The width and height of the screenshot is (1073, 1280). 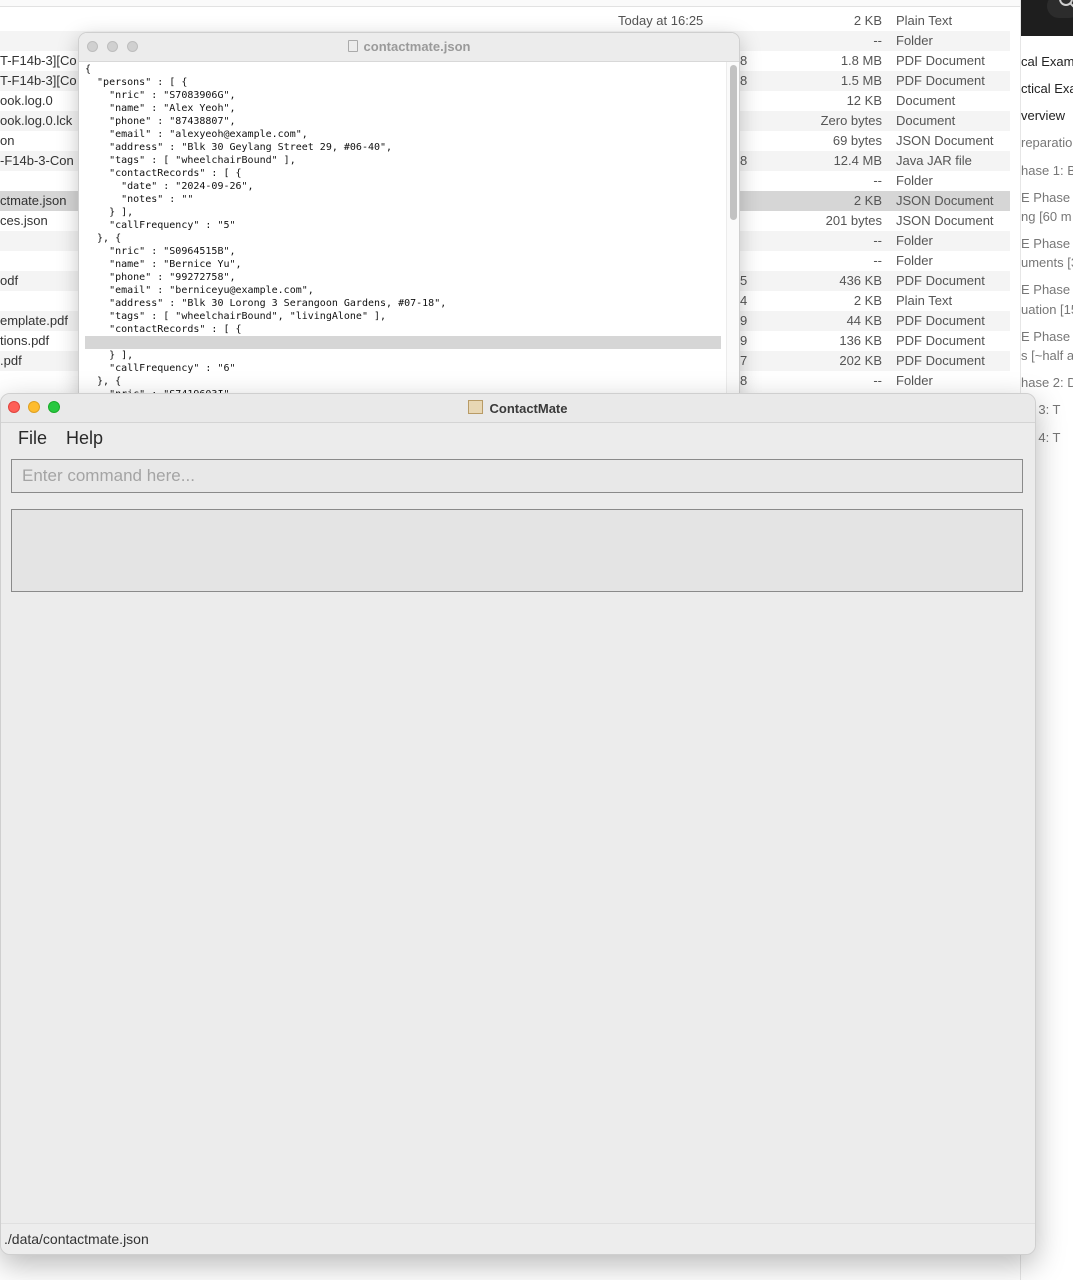 What do you see at coordinates (1047, 216) in the screenshot?
I see `outline-item: ng [60 m` at bounding box center [1047, 216].